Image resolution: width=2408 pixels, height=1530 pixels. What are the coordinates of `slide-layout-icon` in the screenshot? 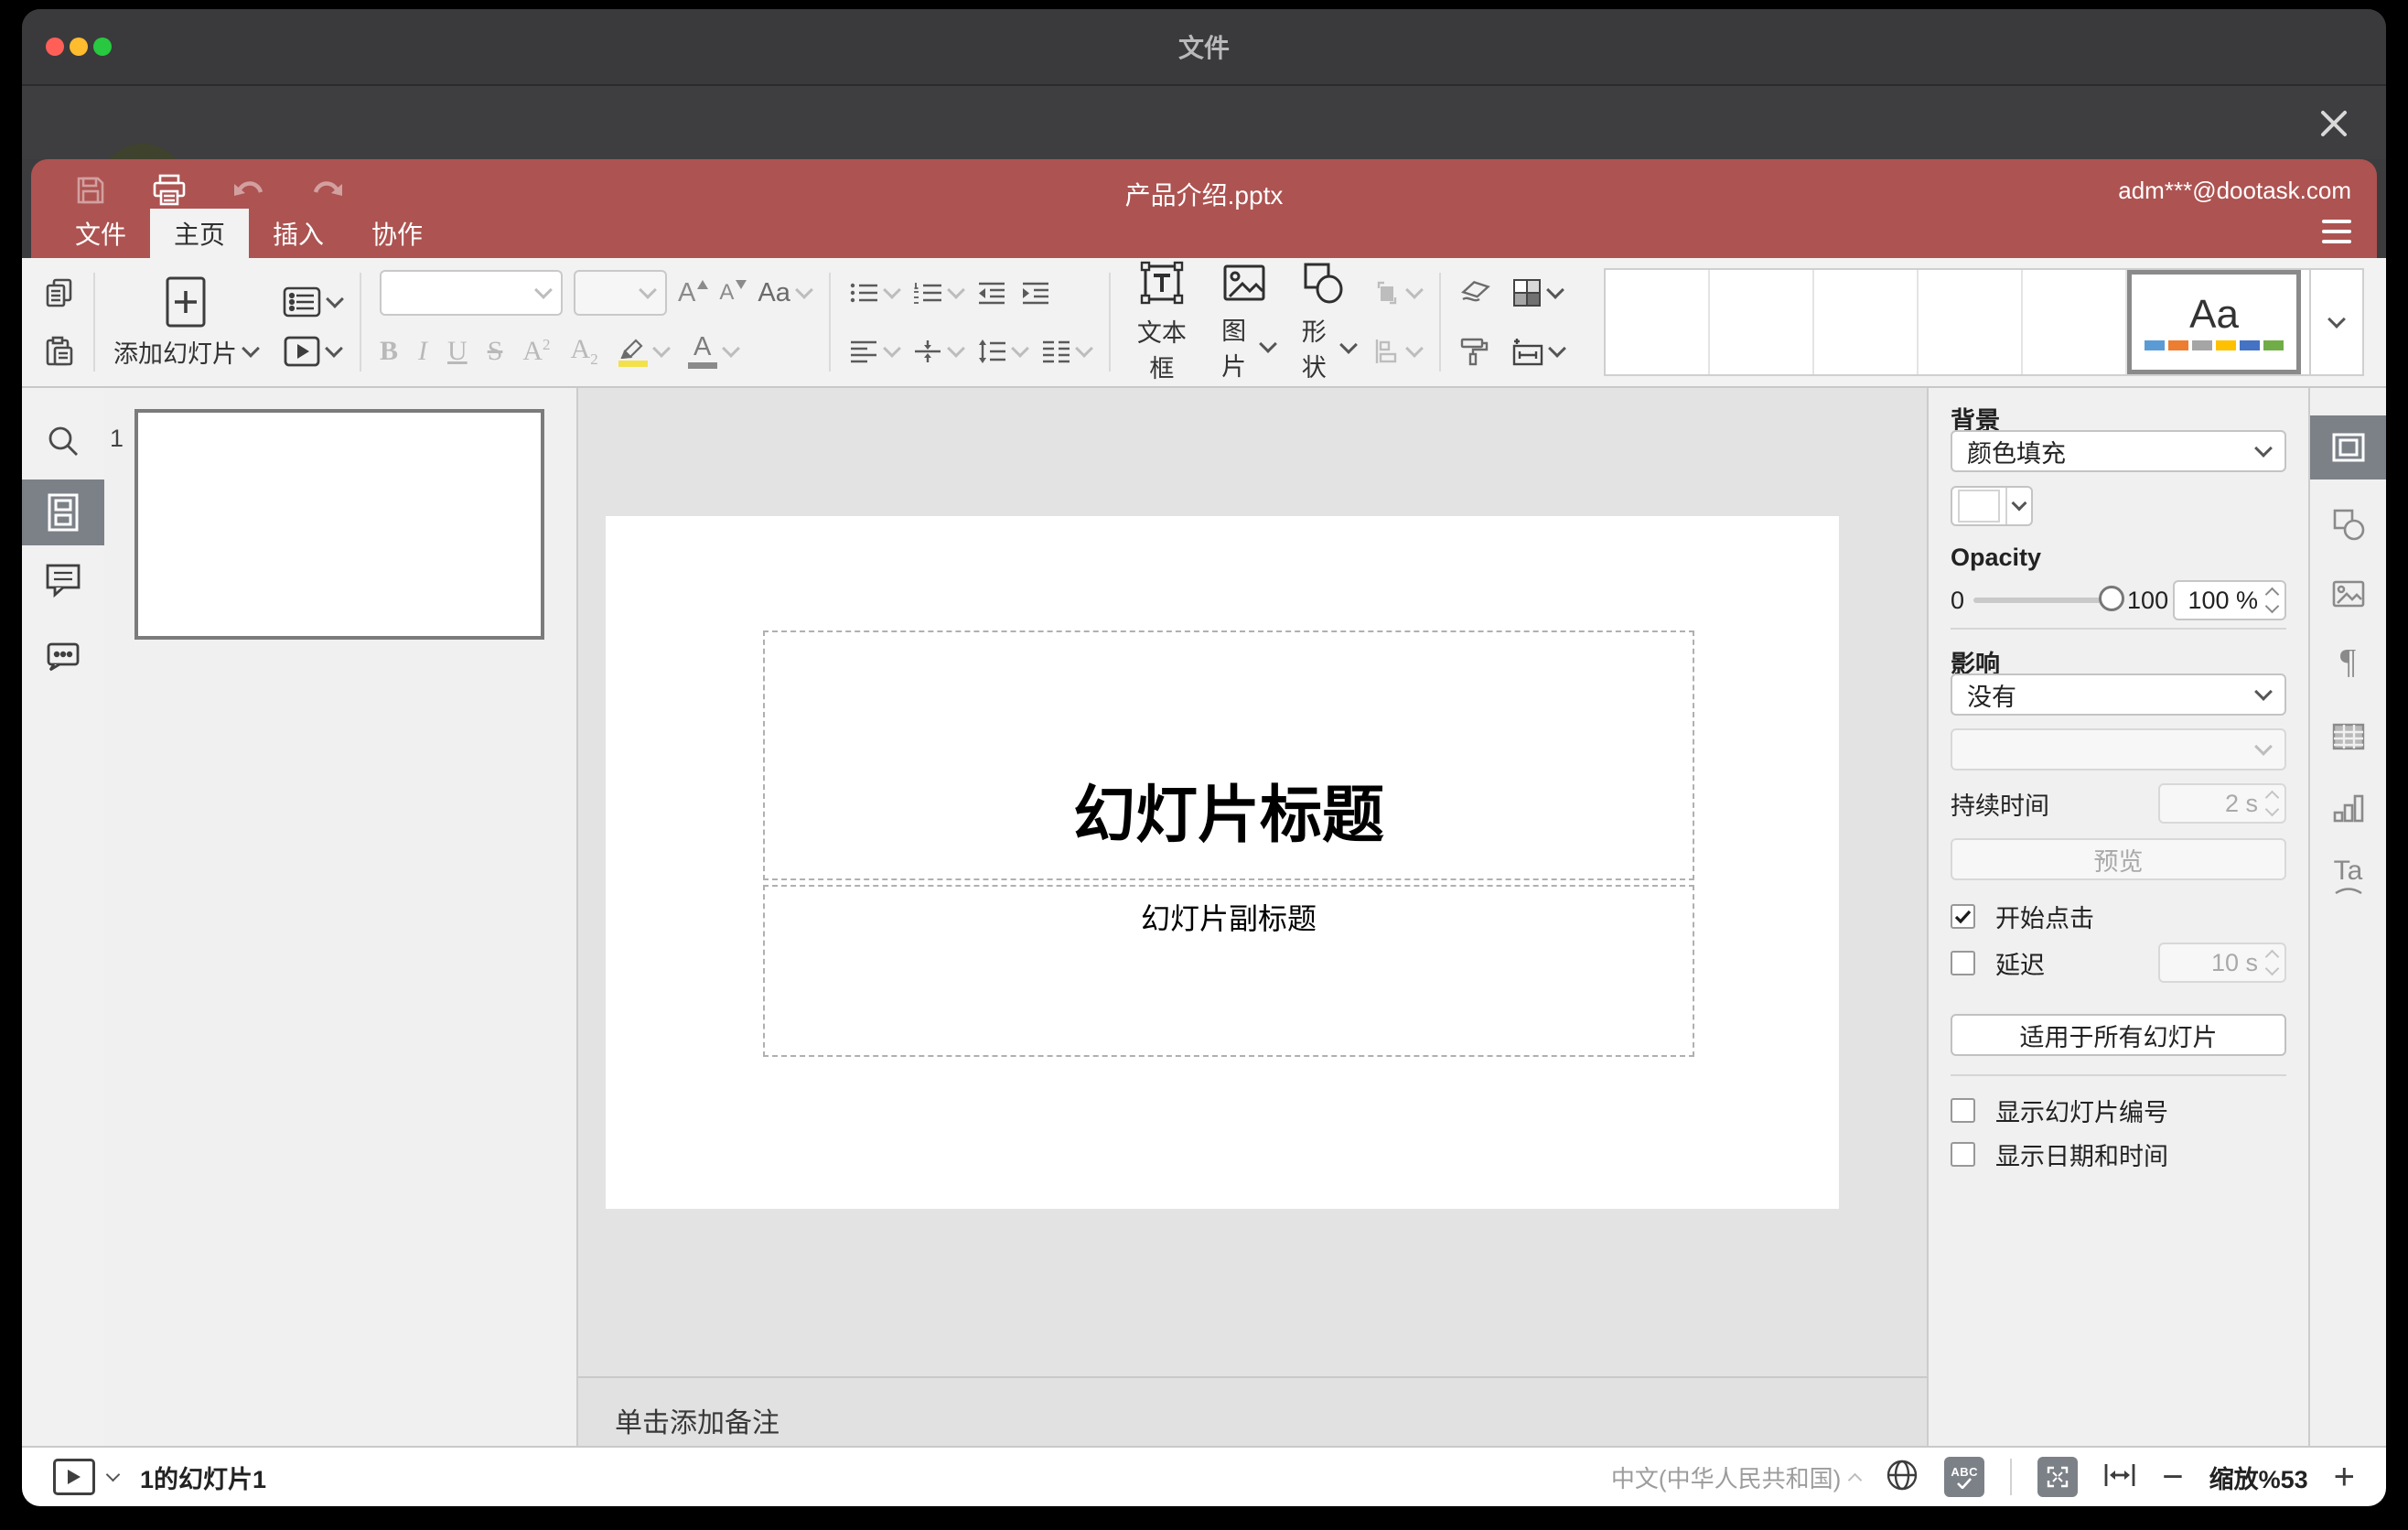 It's located at (313, 302).